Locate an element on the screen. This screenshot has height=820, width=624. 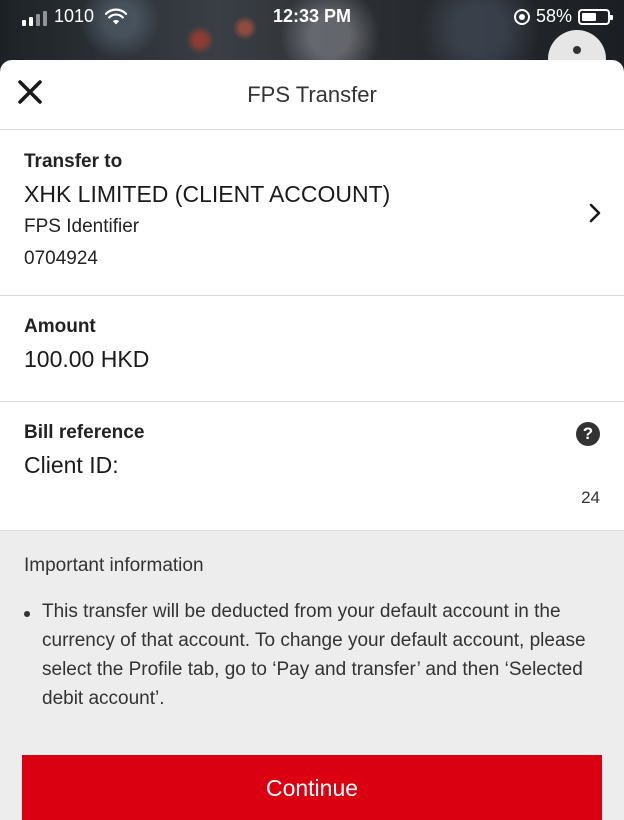
remaining-characters: 24 is located at coordinates (590, 497).